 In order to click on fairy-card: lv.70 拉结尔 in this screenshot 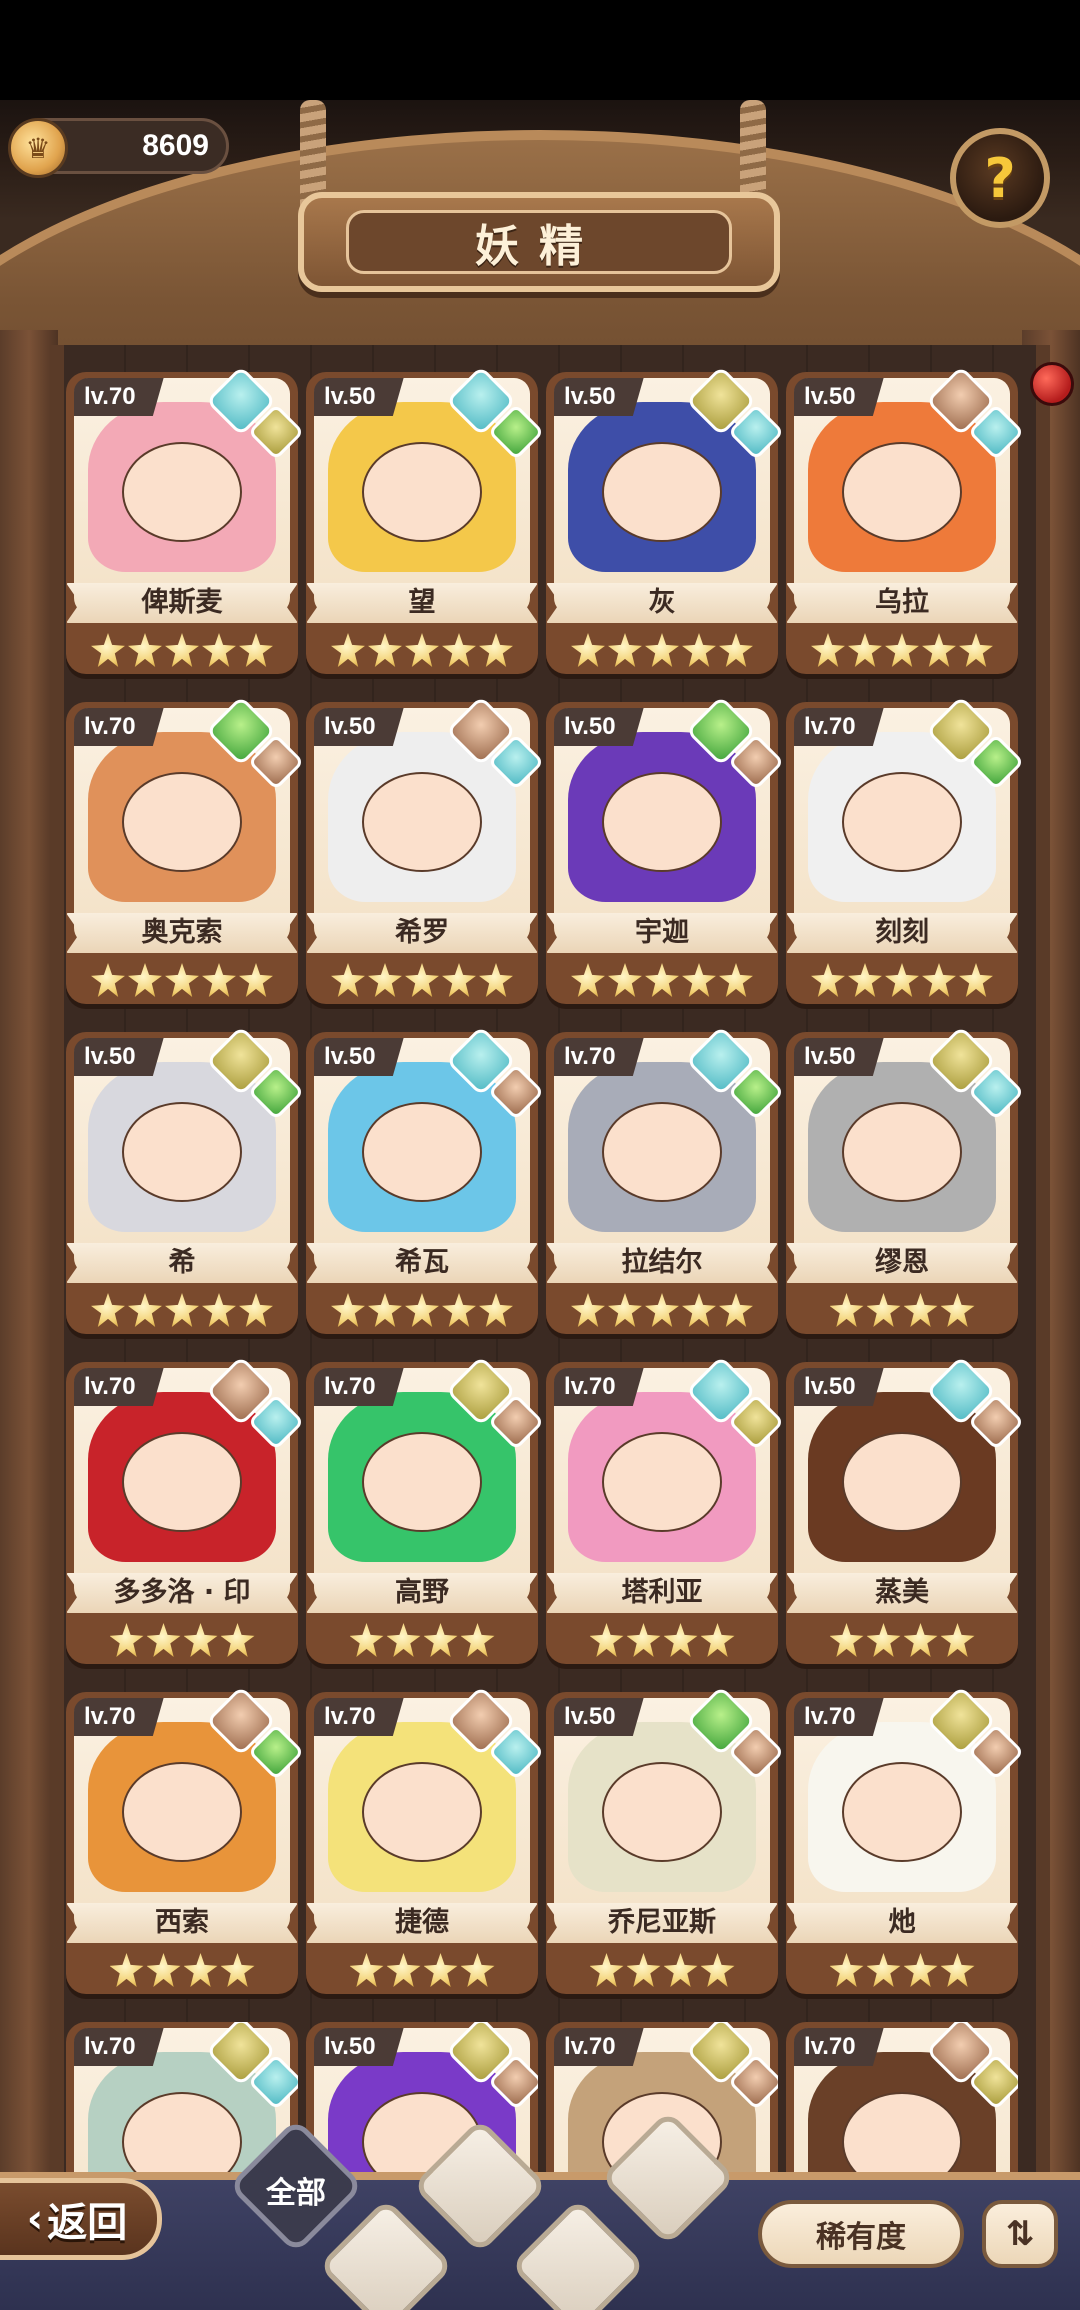, I will do `click(665, 1179)`.